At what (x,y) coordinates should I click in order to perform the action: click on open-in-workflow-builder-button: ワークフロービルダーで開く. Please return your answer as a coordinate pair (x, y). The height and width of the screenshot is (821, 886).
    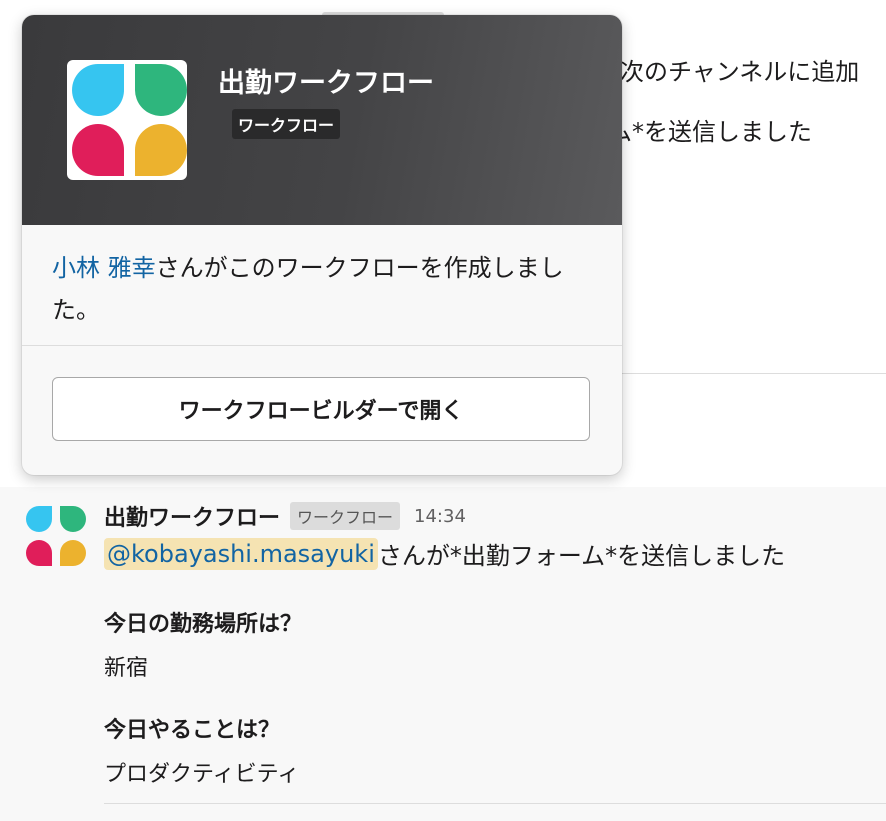
    Looking at the image, I should click on (321, 409).